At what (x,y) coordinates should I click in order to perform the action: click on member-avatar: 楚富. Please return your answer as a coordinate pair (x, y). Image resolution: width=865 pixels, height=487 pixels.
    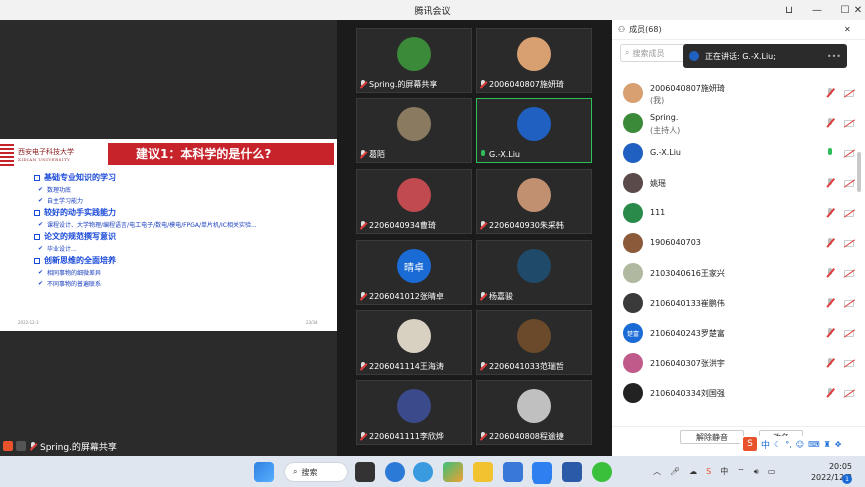
    Looking at the image, I should click on (633, 333).